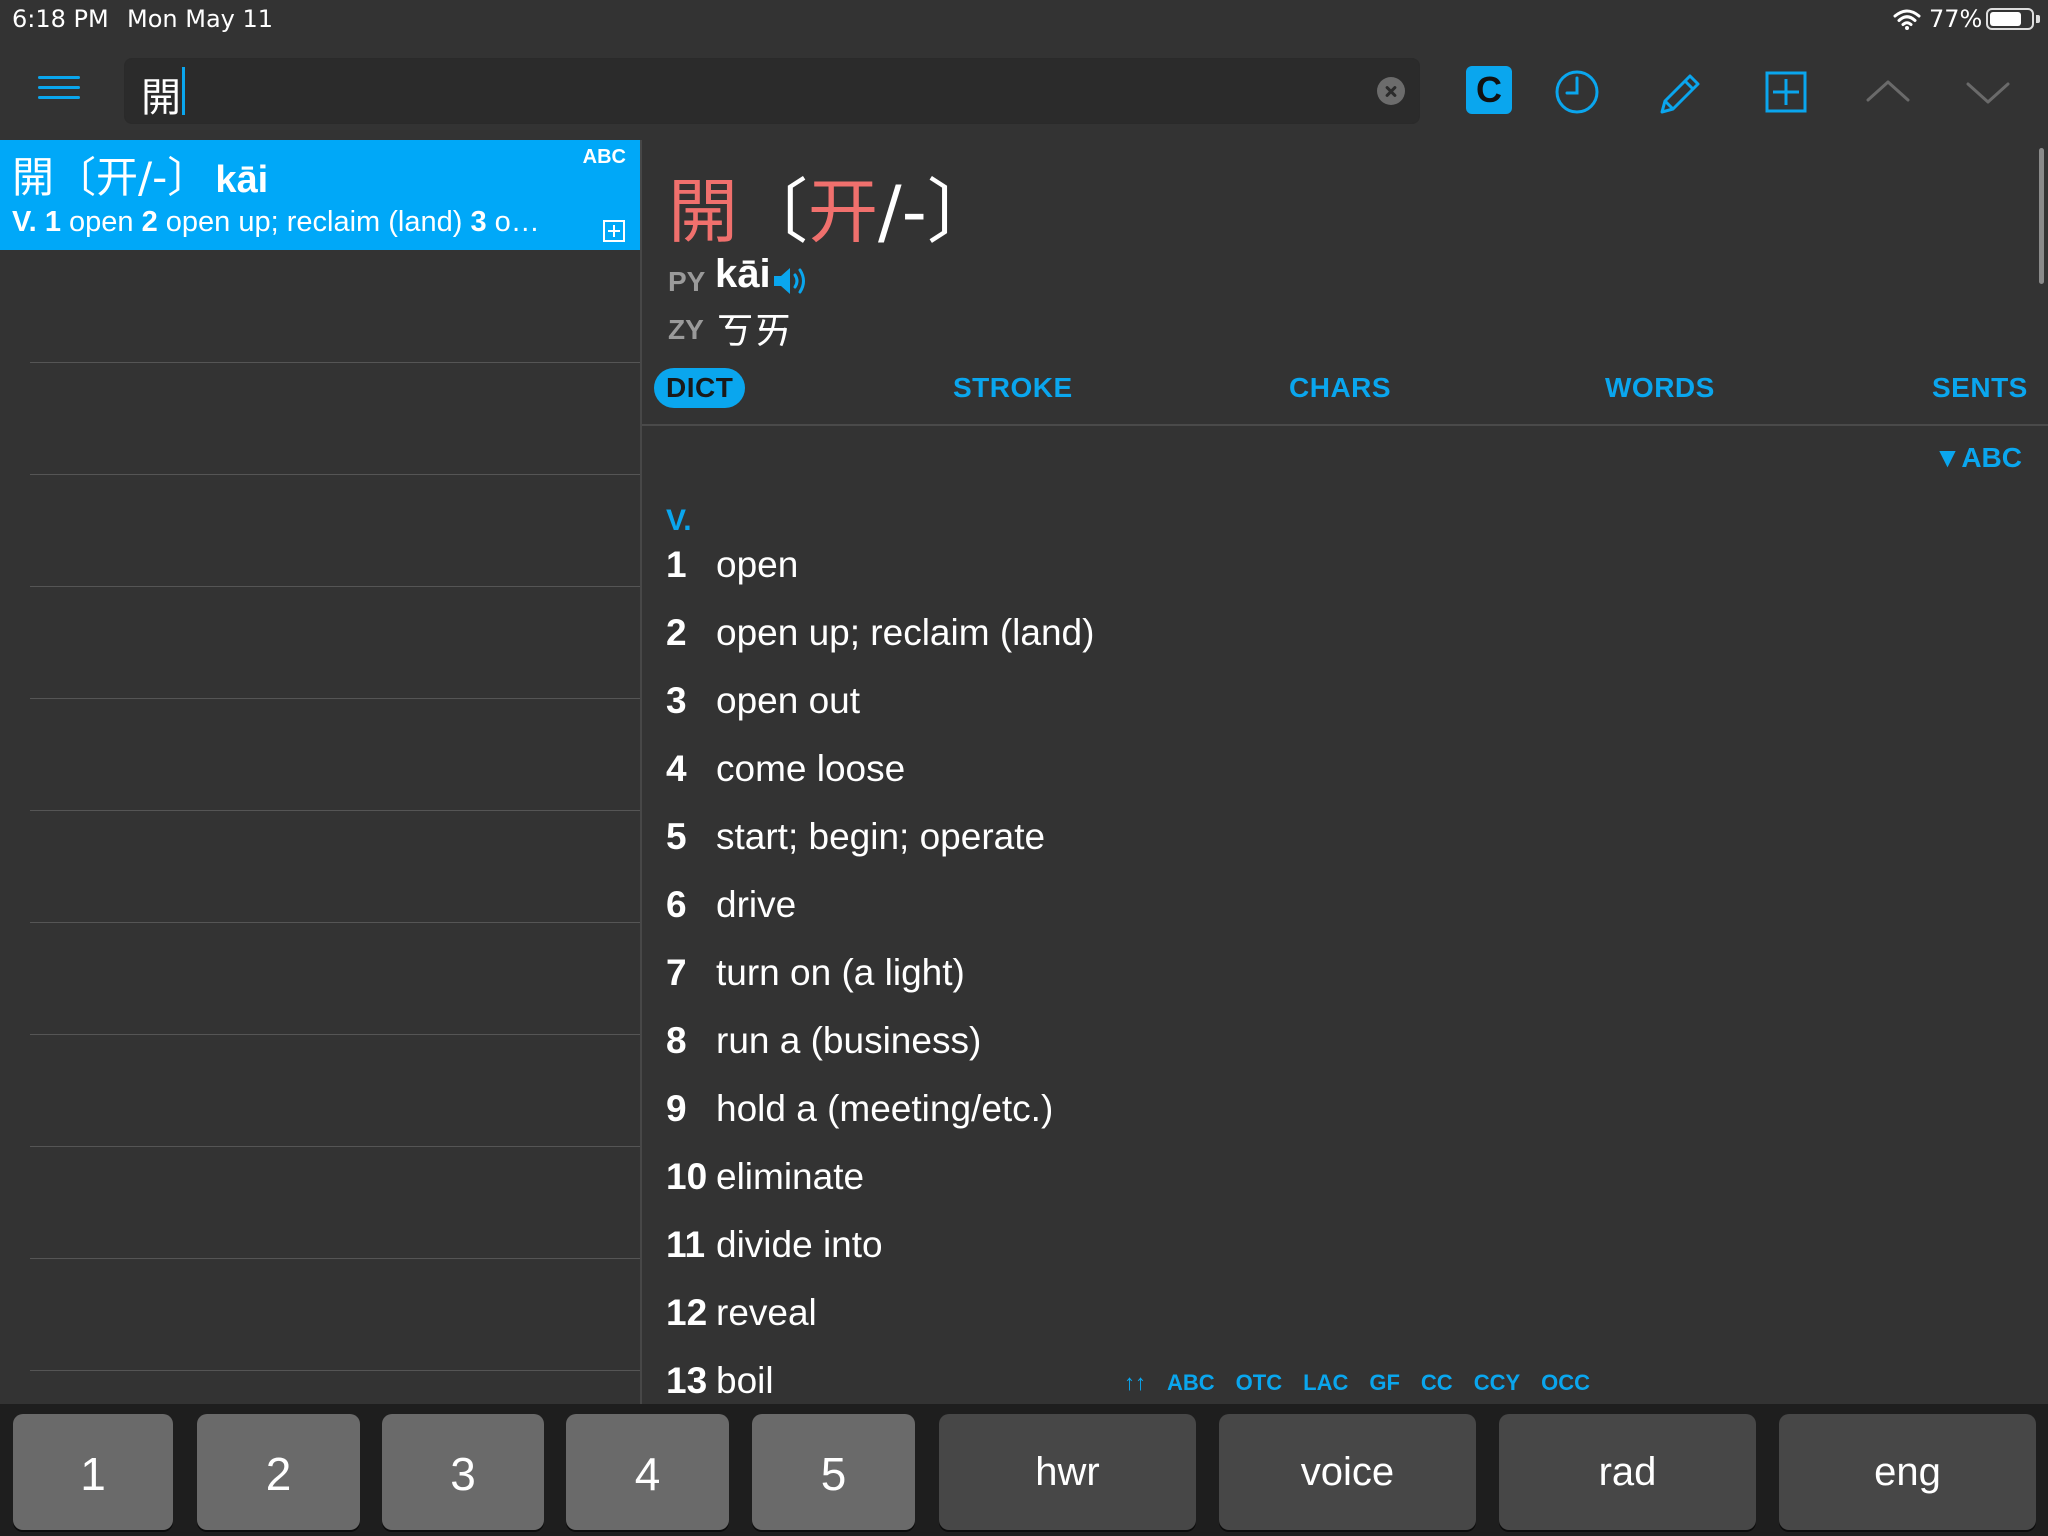 The image size is (2048, 1536). What do you see at coordinates (1565, 1382) in the screenshot?
I see `source-link-occ: OCC` at bounding box center [1565, 1382].